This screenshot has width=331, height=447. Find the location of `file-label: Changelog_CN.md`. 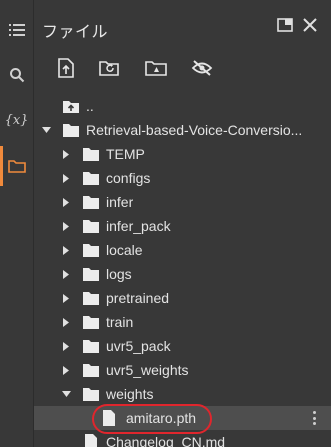

file-label: Changelog_CN.md is located at coordinates (166, 440).